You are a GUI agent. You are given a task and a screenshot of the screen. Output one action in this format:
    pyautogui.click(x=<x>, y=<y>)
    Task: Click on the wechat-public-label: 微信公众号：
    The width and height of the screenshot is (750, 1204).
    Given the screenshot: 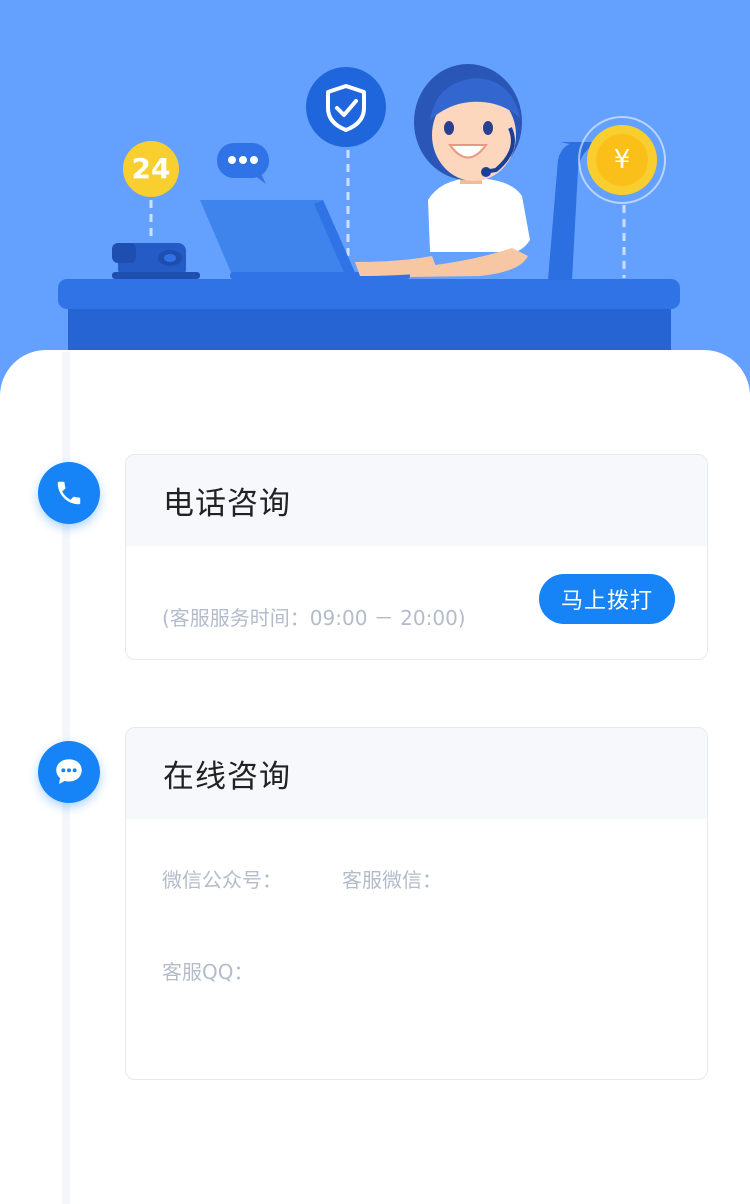 What is the action you would take?
    pyautogui.click(x=222, y=880)
    